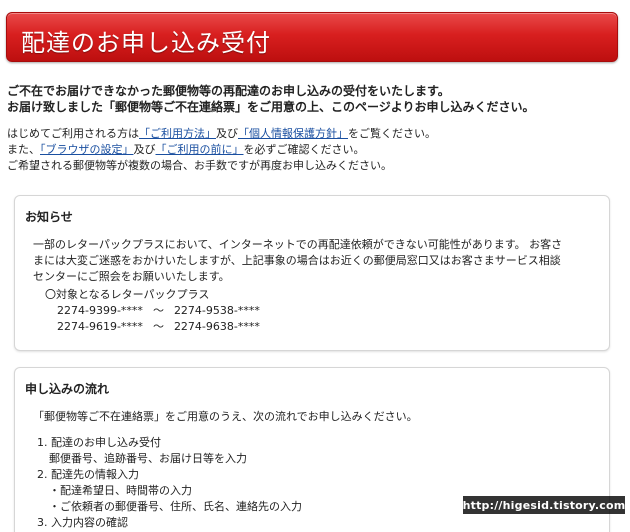 The width and height of the screenshot is (630, 532). Describe the element at coordinates (146, 43) in the screenshot. I see `page-title: 配達のお申し込み受付` at that location.